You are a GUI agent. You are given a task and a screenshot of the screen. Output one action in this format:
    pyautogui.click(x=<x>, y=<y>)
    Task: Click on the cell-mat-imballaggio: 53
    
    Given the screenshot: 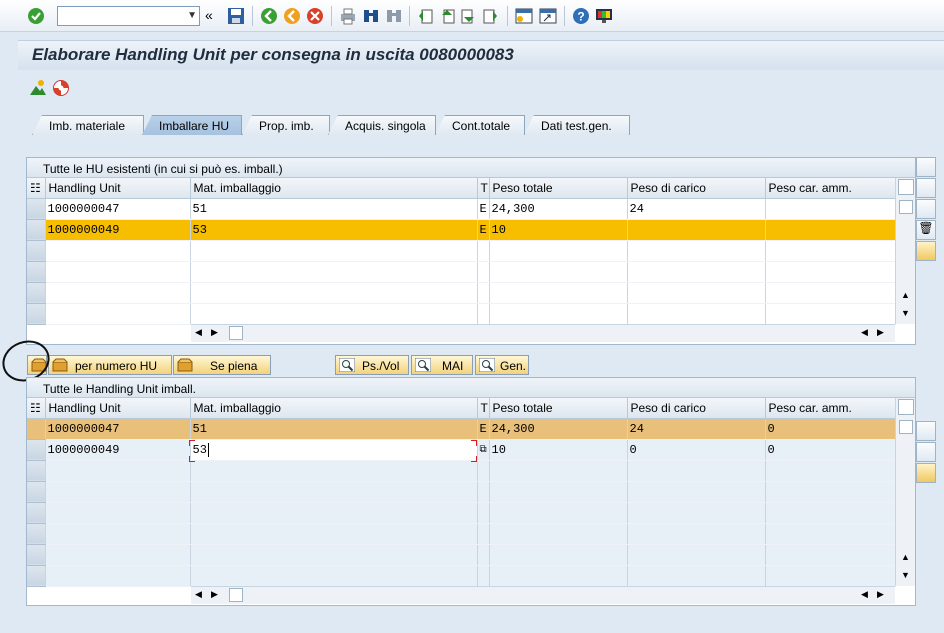 What is the action you would take?
    pyautogui.click(x=334, y=230)
    